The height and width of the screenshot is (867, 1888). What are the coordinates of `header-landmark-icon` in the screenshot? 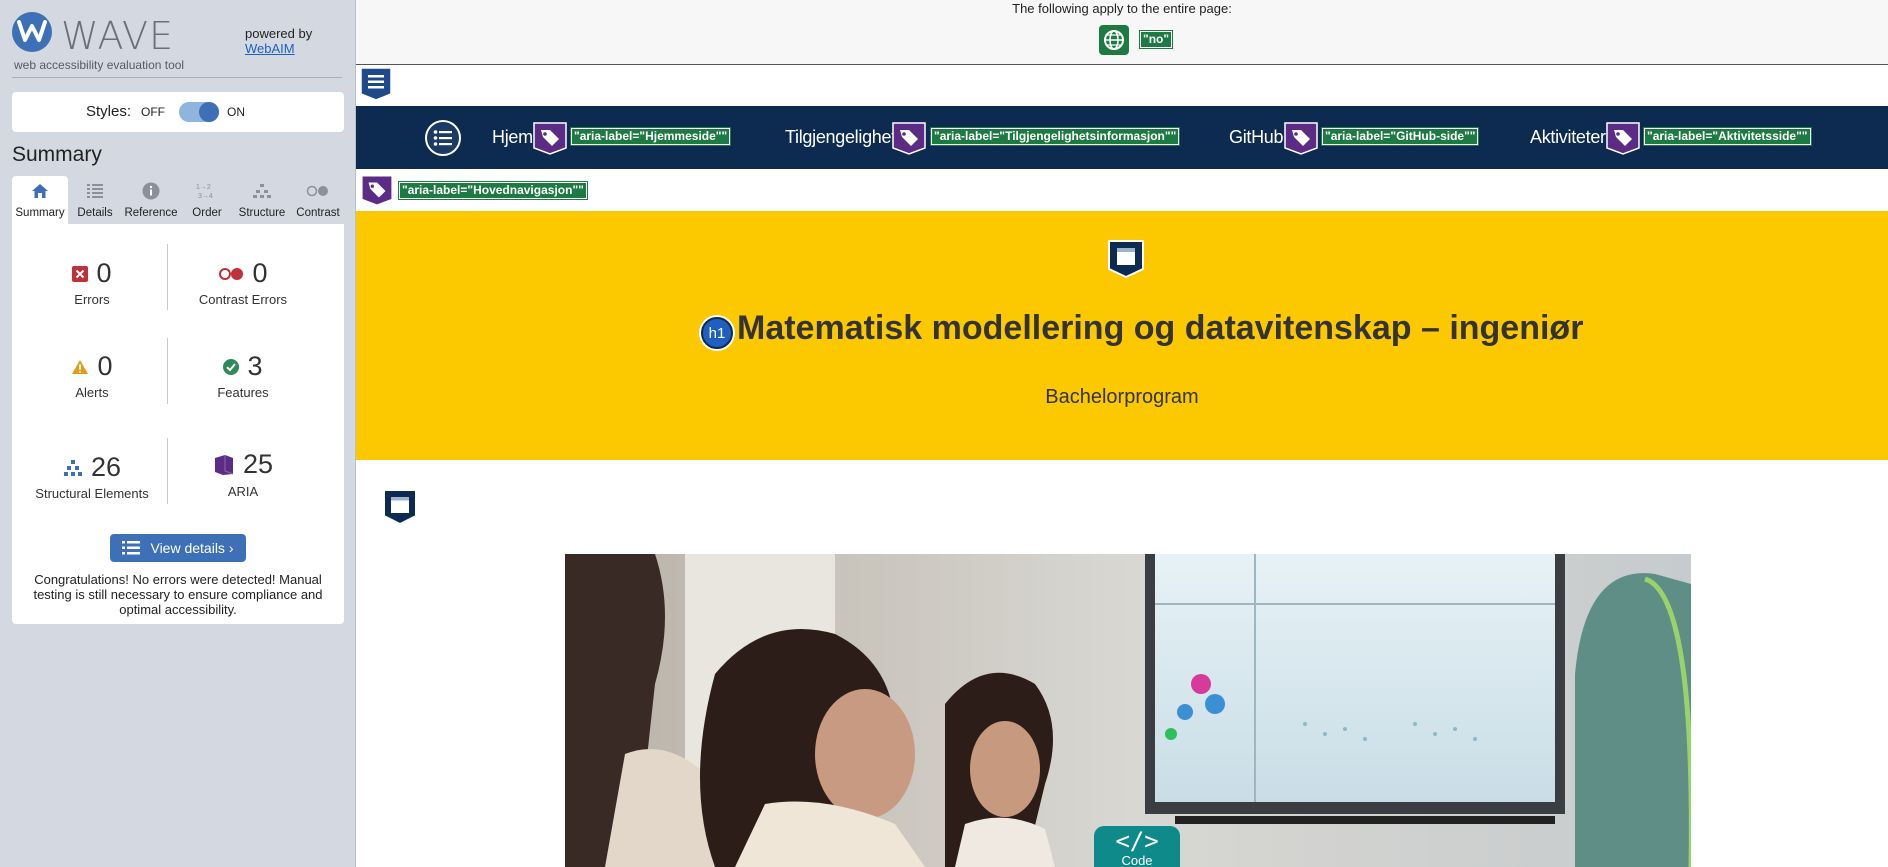 It's located at (1126, 259).